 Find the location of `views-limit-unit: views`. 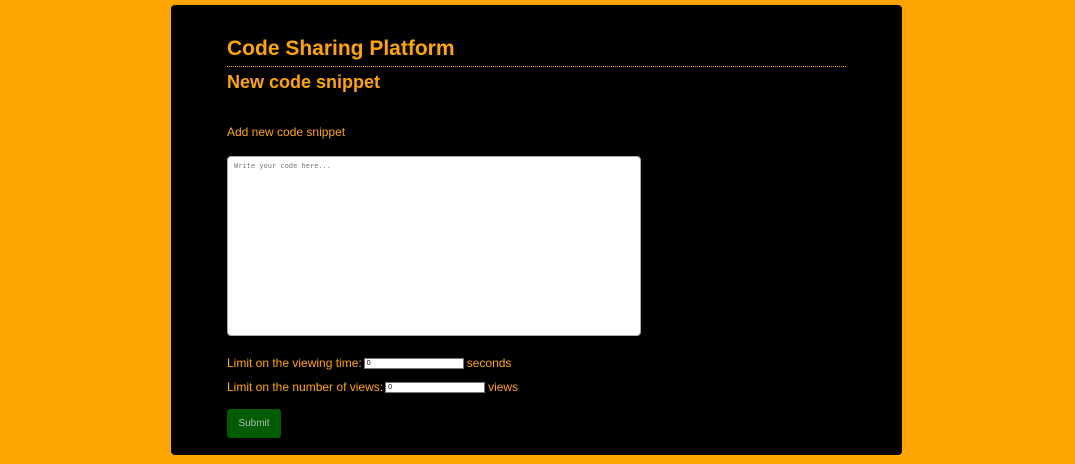

views-limit-unit: views is located at coordinates (503, 387).